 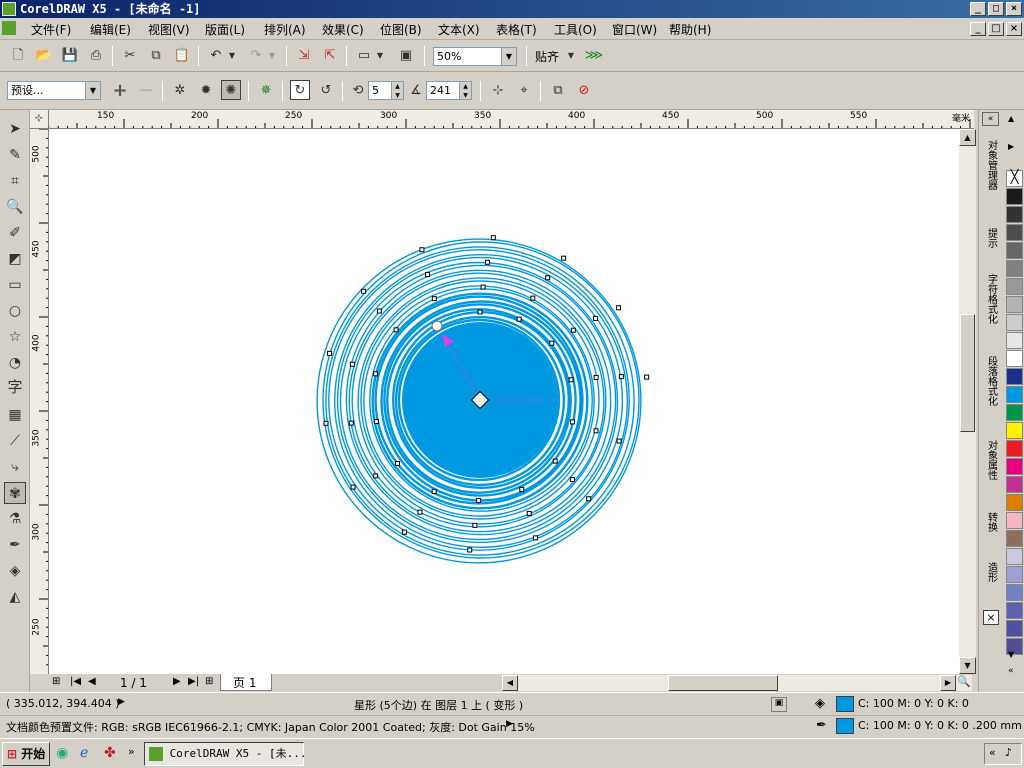 What do you see at coordinates (510, 683) in the screenshot?
I see `scroll-left-button: ◀` at bounding box center [510, 683].